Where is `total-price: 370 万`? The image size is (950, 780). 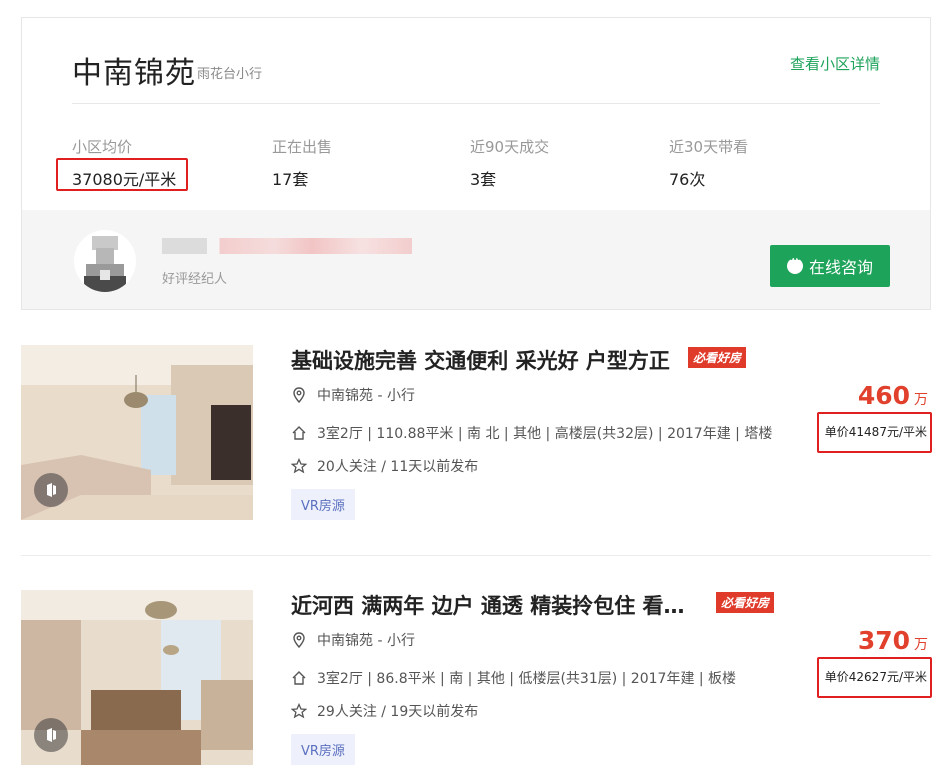
total-price: 370 万 is located at coordinates (861, 640).